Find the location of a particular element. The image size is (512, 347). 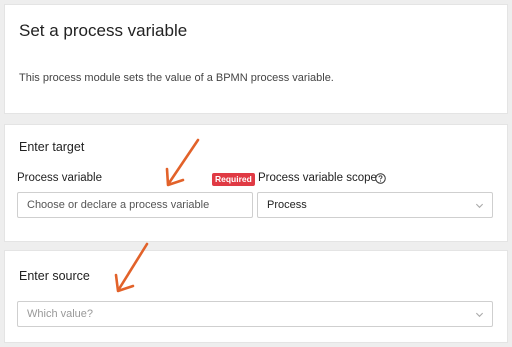

required-badge: Required is located at coordinates (233, 179).